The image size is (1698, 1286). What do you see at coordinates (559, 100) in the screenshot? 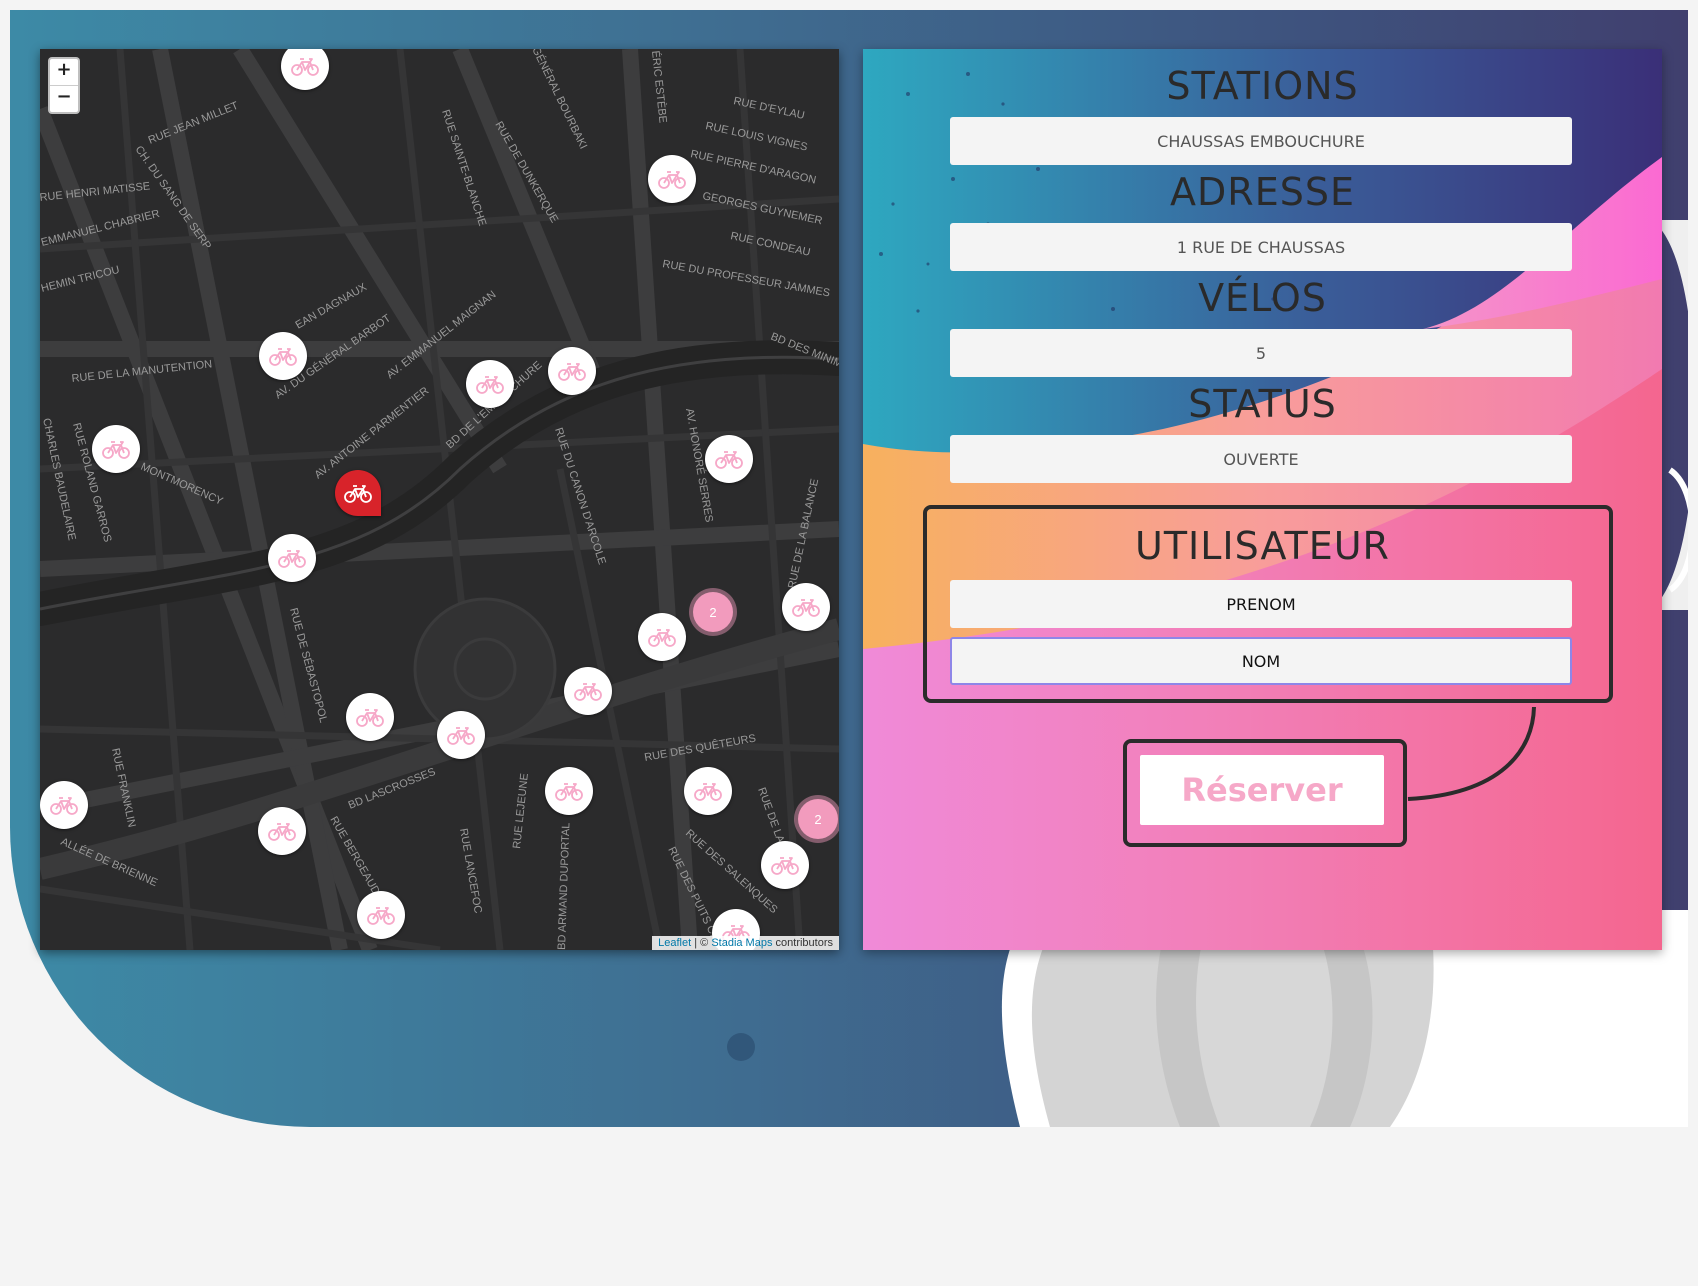
I see `street-label: GÉNÉRAL BOURBAKI` at bounding box center [559, 100].